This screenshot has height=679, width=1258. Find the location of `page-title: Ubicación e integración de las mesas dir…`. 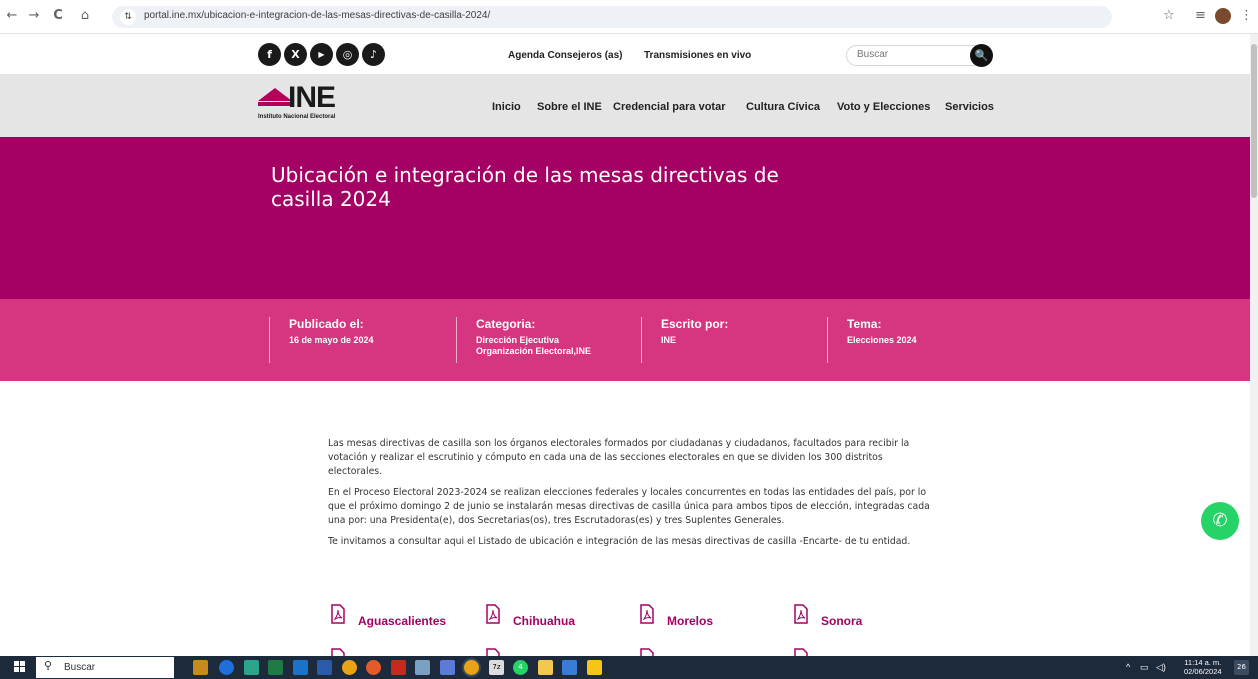

page-title: Ubicación e integración de las mesas dir… is located at coordinates (525, 187).